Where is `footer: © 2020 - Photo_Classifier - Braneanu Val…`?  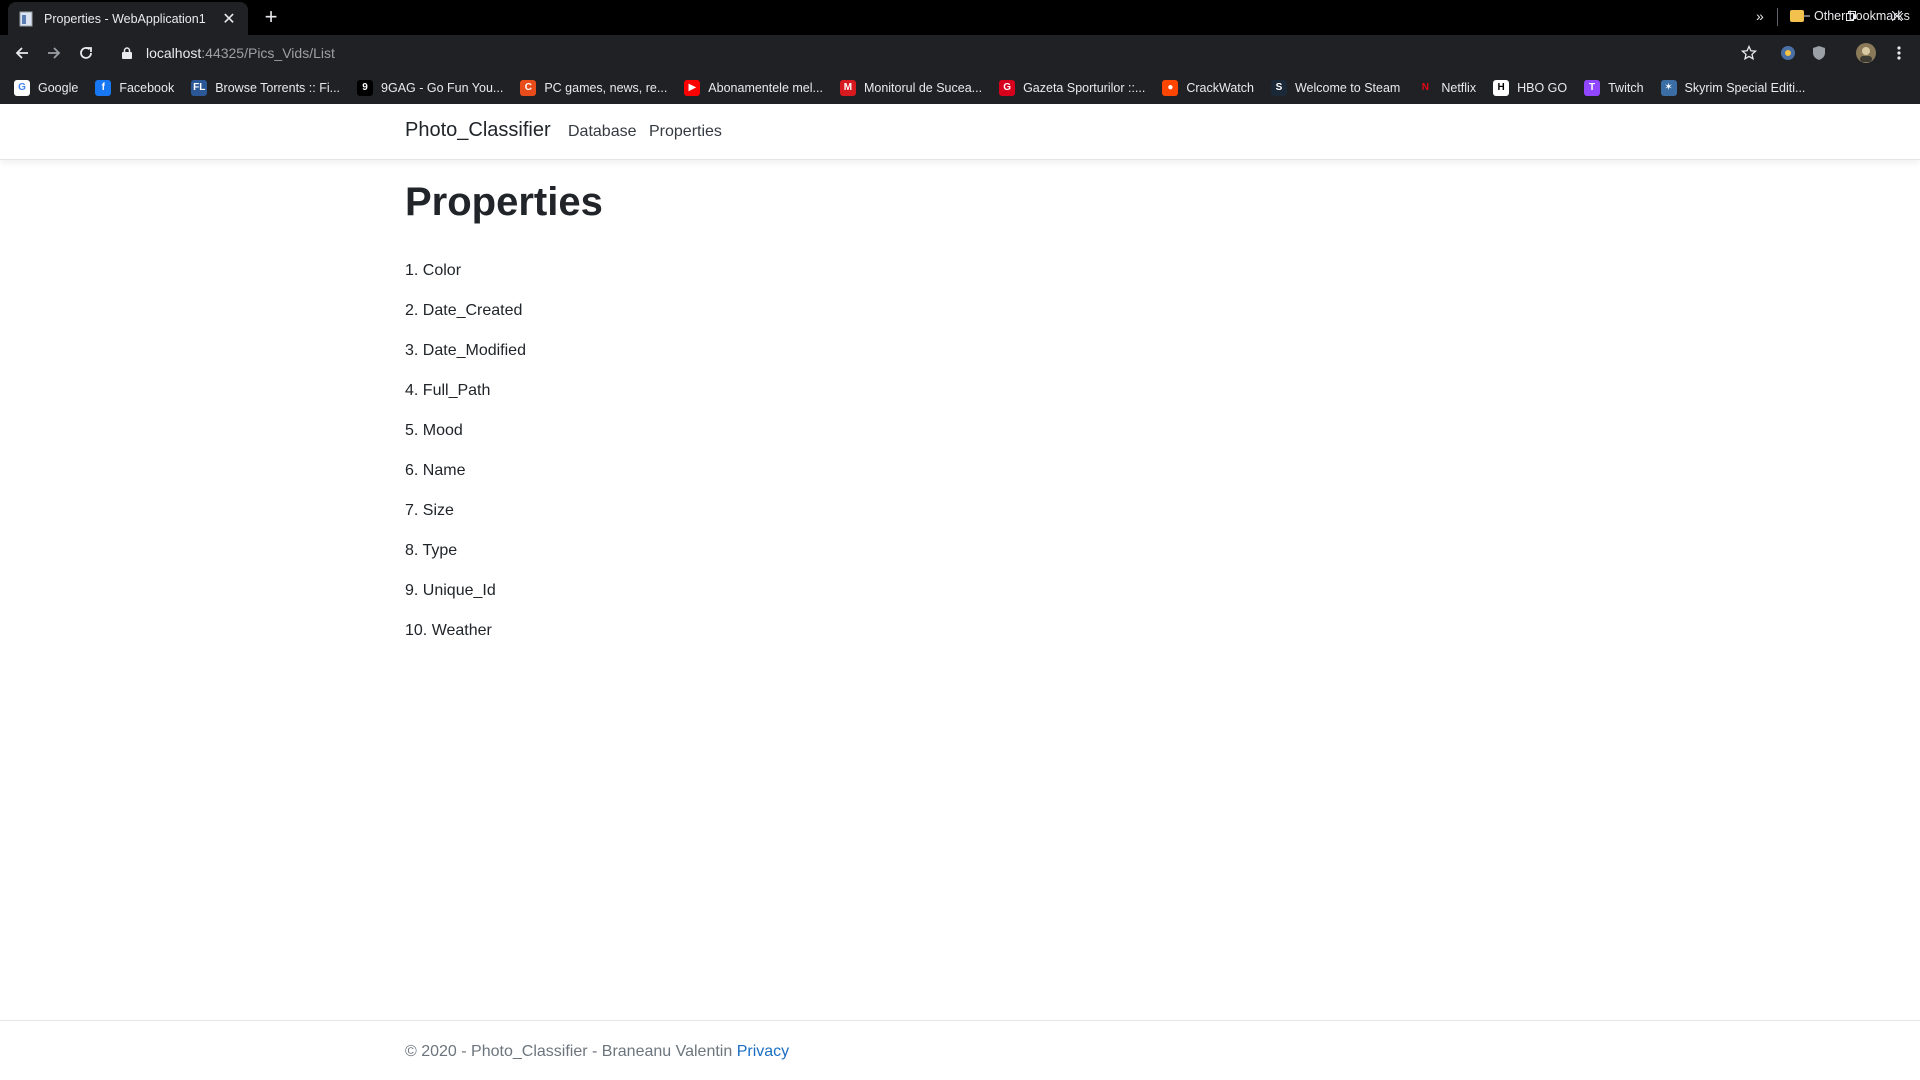 footer: © 2020 - Photo_Classifier - Braneanu Val… is located at coordinates (960, 1050).